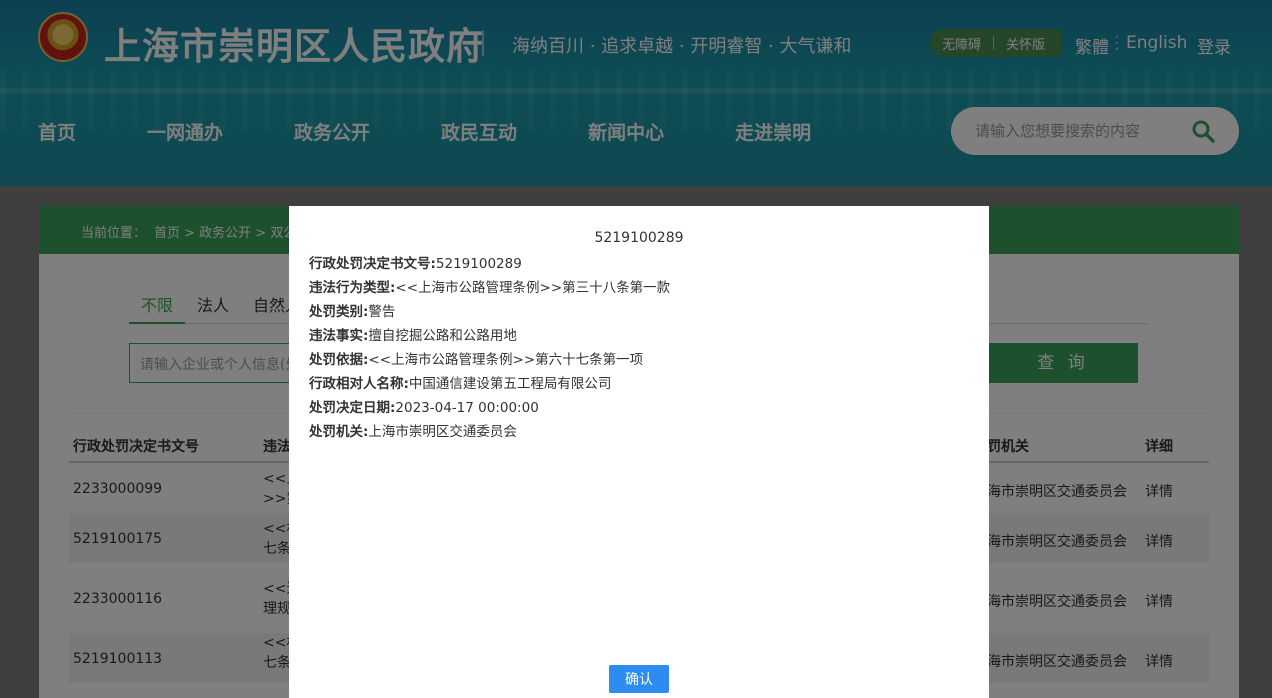 This screenshot has width=1272, height=698. What do you see at coordinates (382, 312) in the screenshot?
I see `field-value: 警告` at bounding box center [382, 312].